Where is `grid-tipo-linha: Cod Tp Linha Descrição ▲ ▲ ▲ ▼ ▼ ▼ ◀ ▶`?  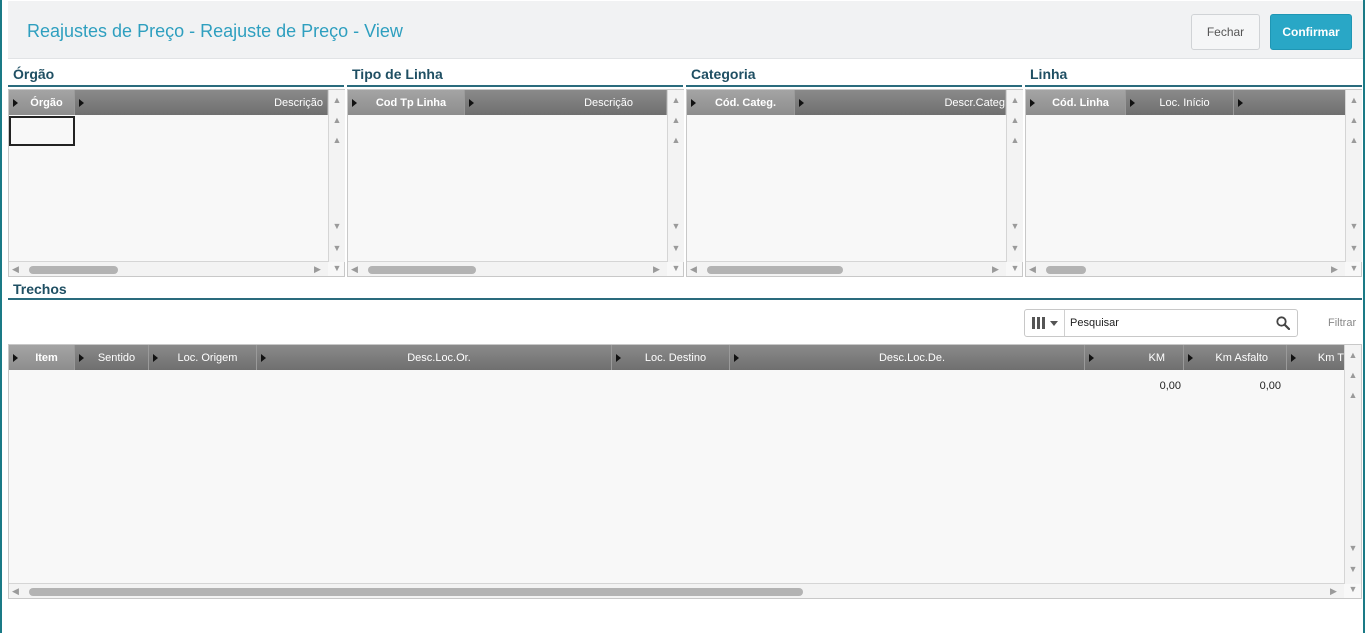
grid-tipo-linha: Cod Tp Linha Descrição ▲ ▲ ▲ ▼ ▼ ▼ ◀ ▶ is located at coordinates (515, 183).